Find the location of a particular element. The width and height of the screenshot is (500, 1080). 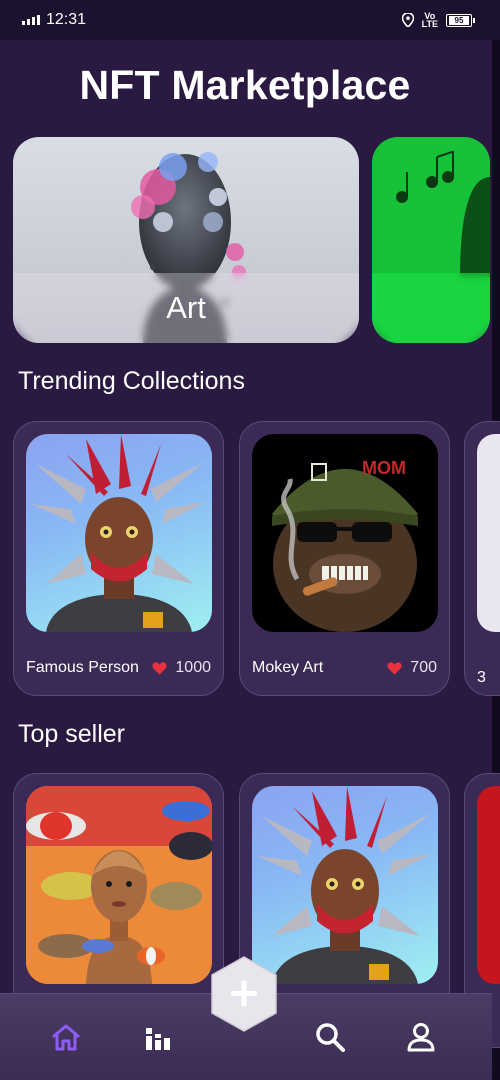

category-label-music is located at coordinates (431, 308).